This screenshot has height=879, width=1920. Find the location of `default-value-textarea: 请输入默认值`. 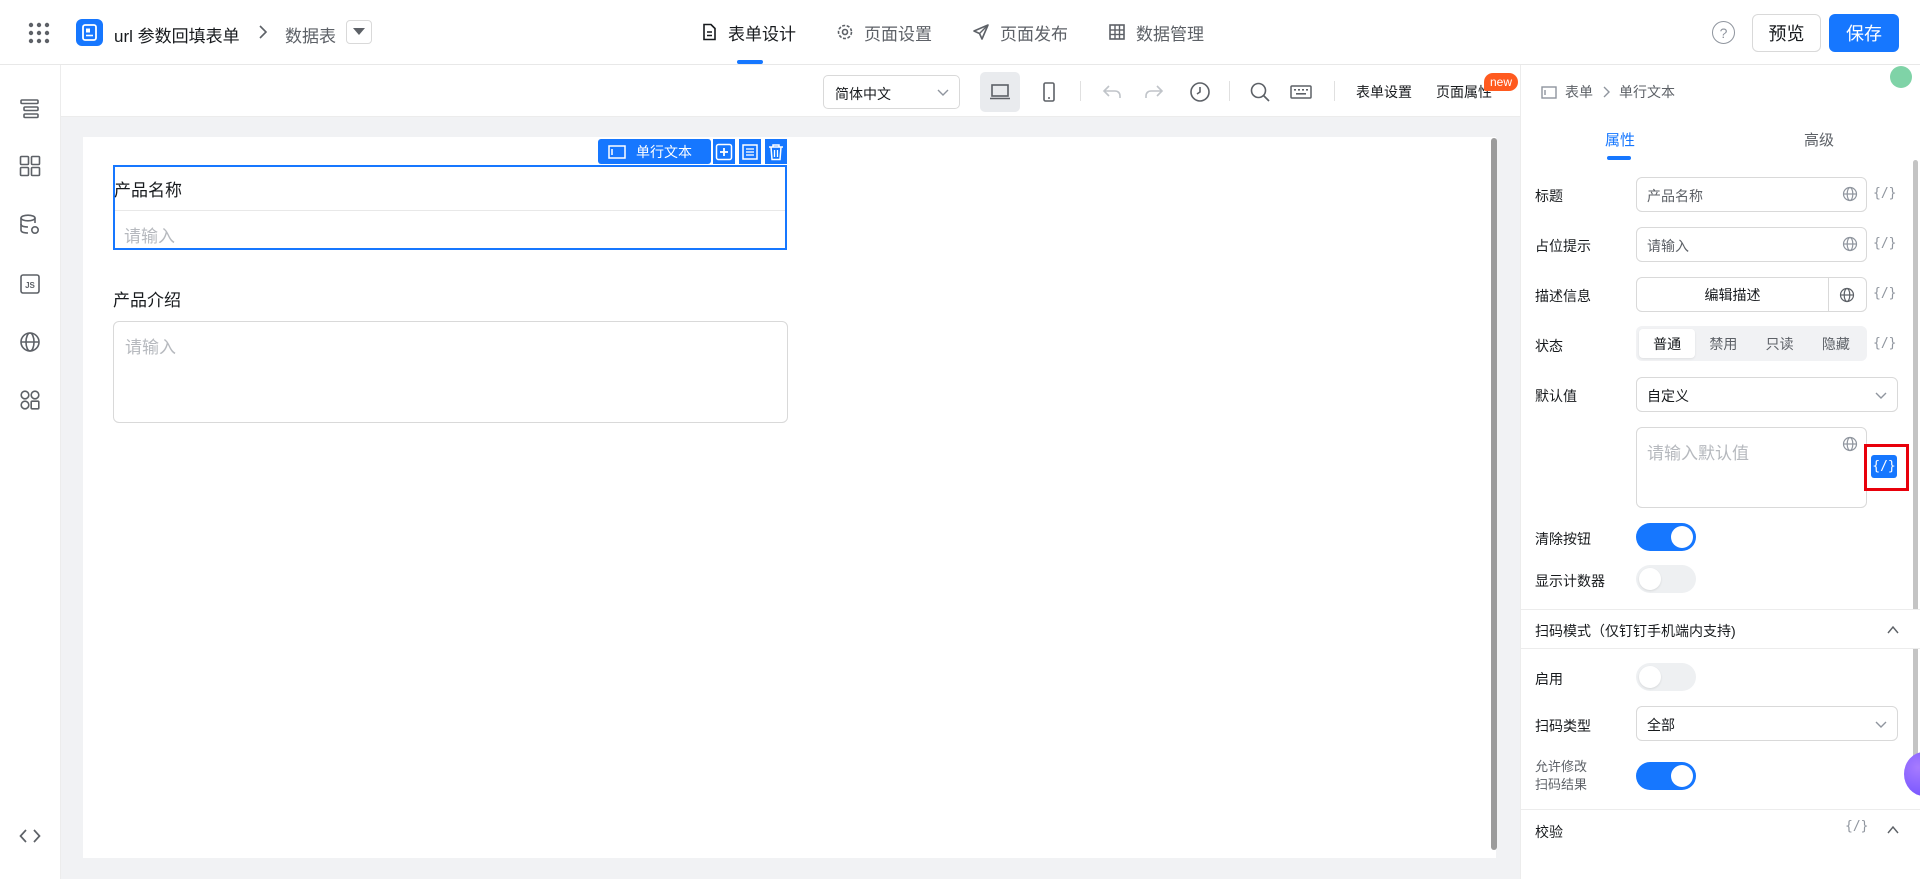

default-value-textarea: 请输入默认值 is located at coordinates (1751, 467).